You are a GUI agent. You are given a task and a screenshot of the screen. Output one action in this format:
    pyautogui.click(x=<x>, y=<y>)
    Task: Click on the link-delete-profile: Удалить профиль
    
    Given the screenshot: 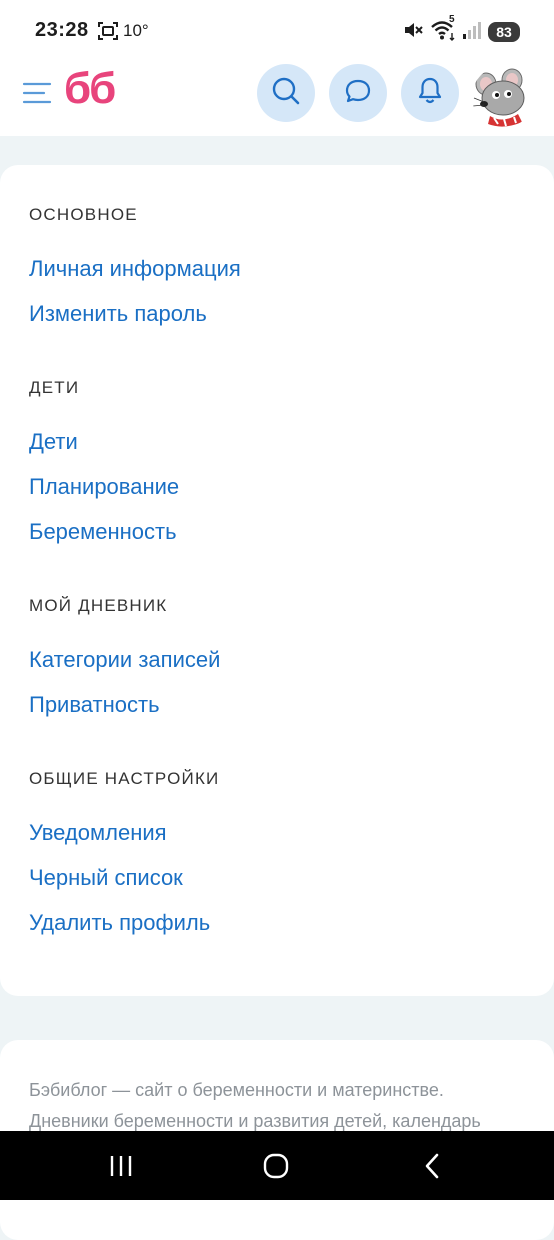 What is the action you would take?
    pyautogui.click(x=119, y=923)
    